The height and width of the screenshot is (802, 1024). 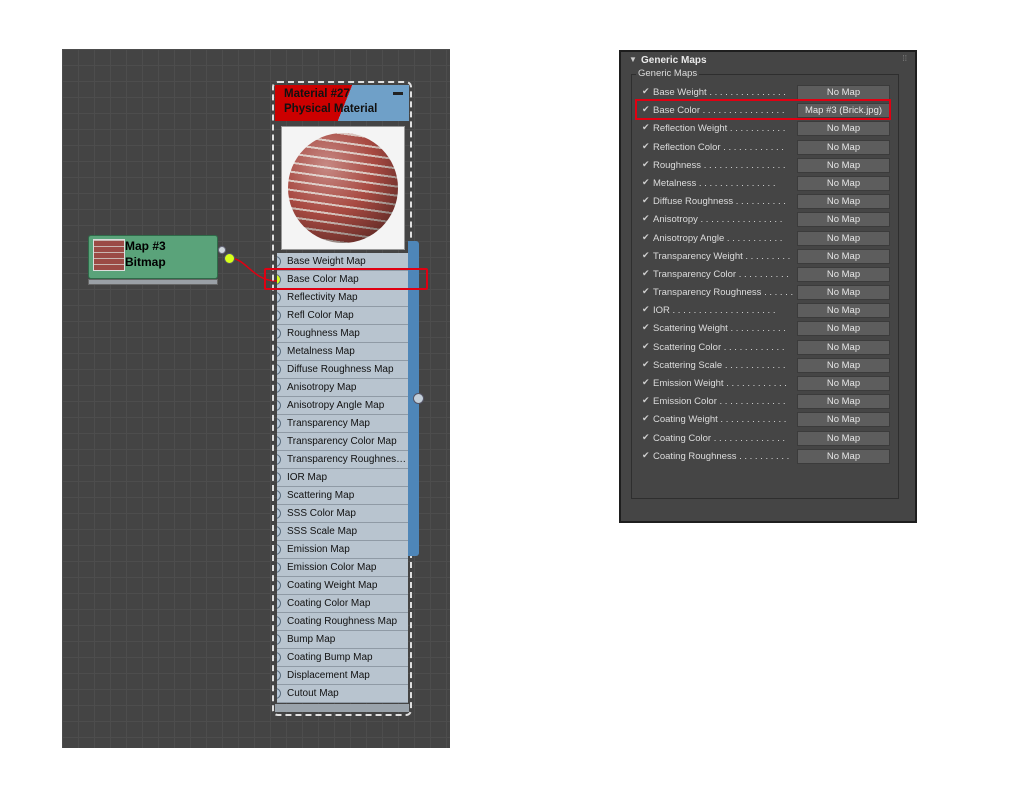 I want to click on rollout-title: Generic Maps, so click(x=674, y=60).